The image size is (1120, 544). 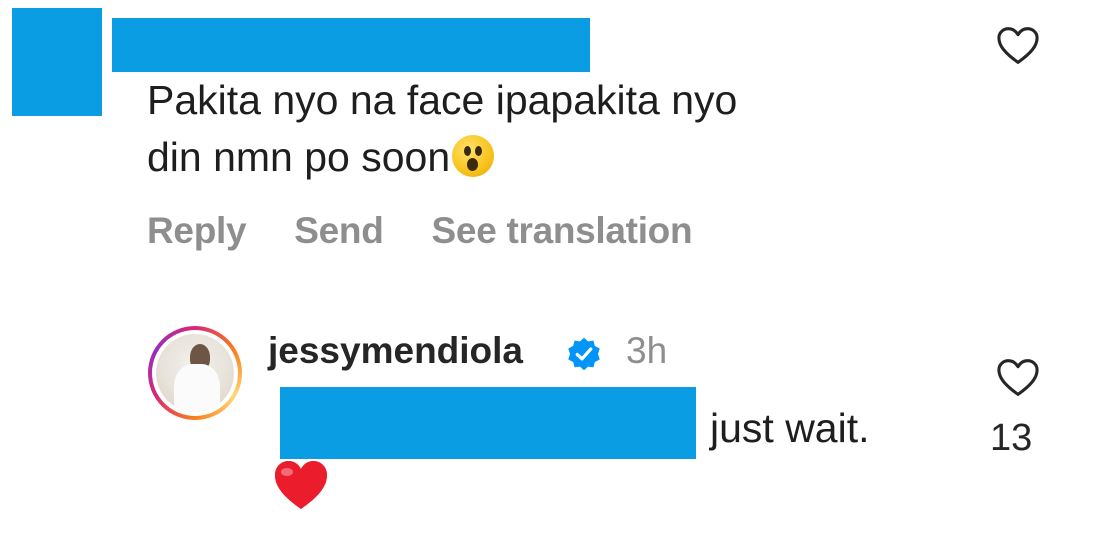 I want to click on redacted-mention, so click(x=488, y=423).